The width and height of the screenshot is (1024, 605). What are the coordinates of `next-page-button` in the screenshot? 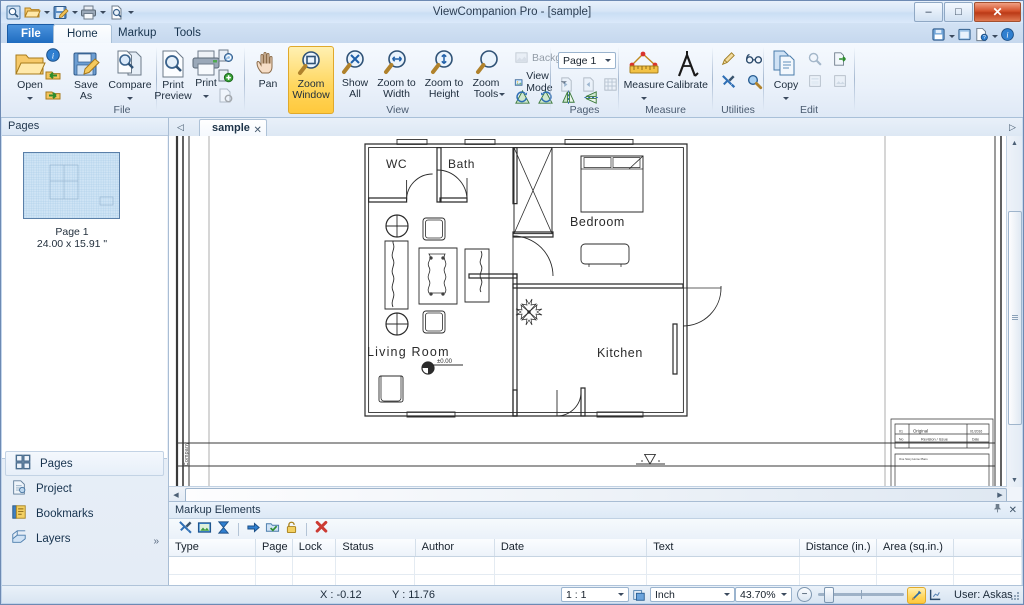 It's located at (588, 86).